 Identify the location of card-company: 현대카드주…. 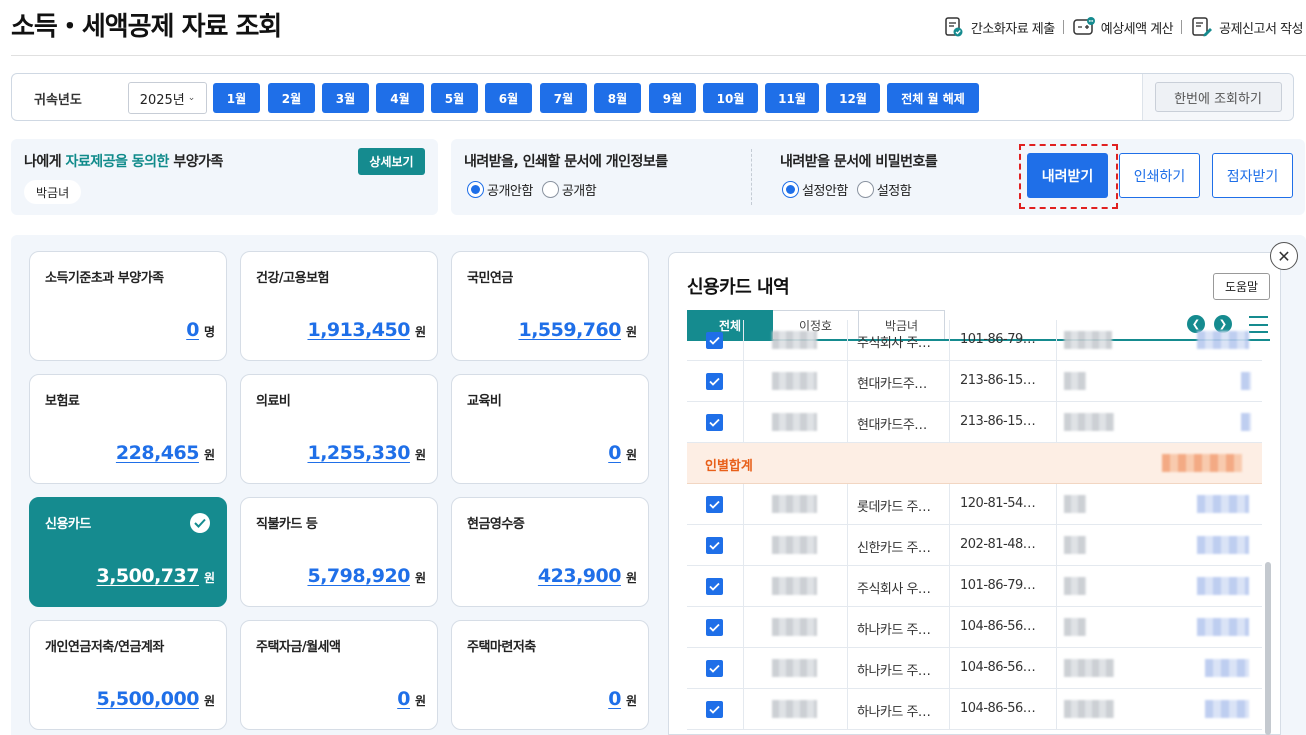
(892, 384).